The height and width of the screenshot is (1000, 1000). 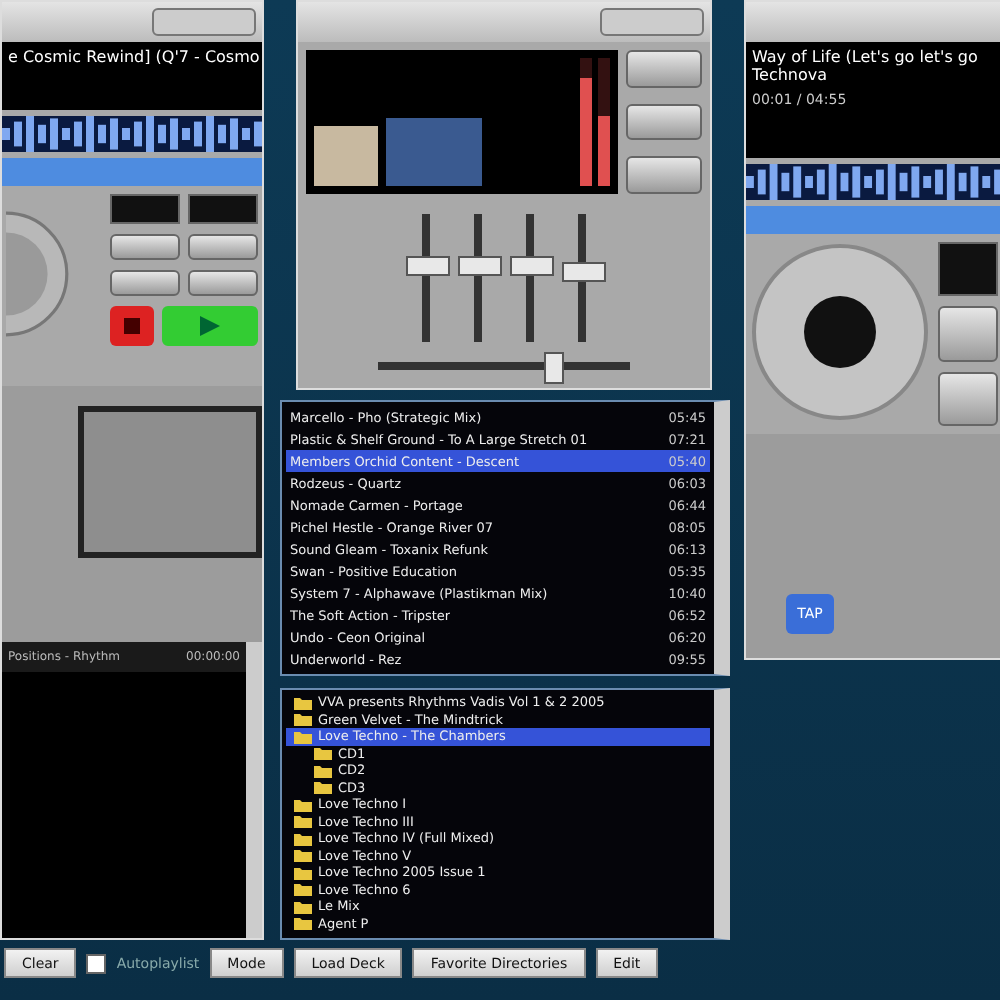 I want to click on cue-button, so click(x=132, y=326).